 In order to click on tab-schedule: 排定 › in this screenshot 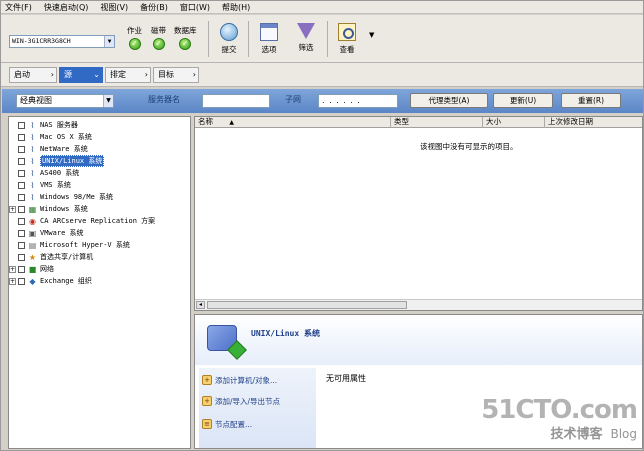, I will do `click(128, 75)`.